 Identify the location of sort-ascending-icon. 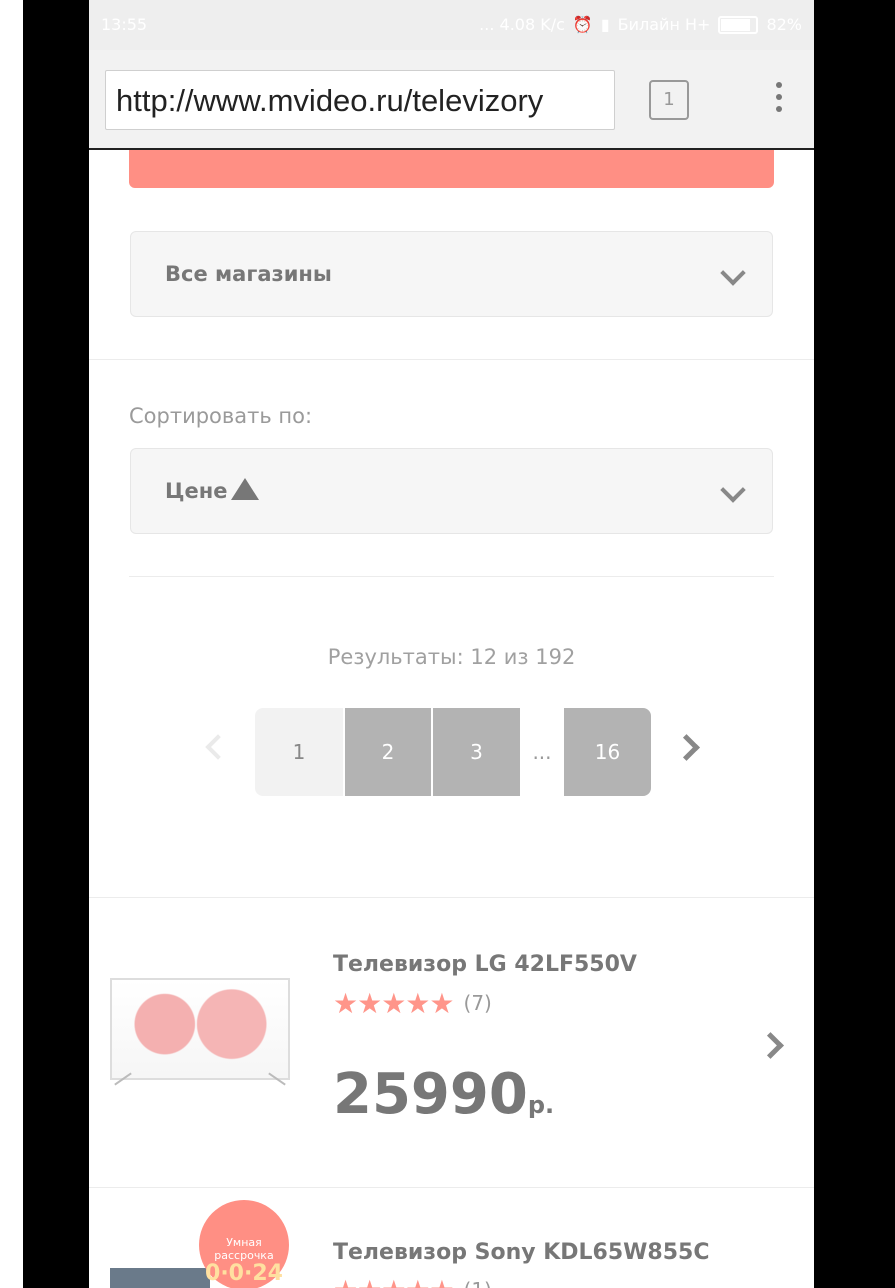
(245, 489).